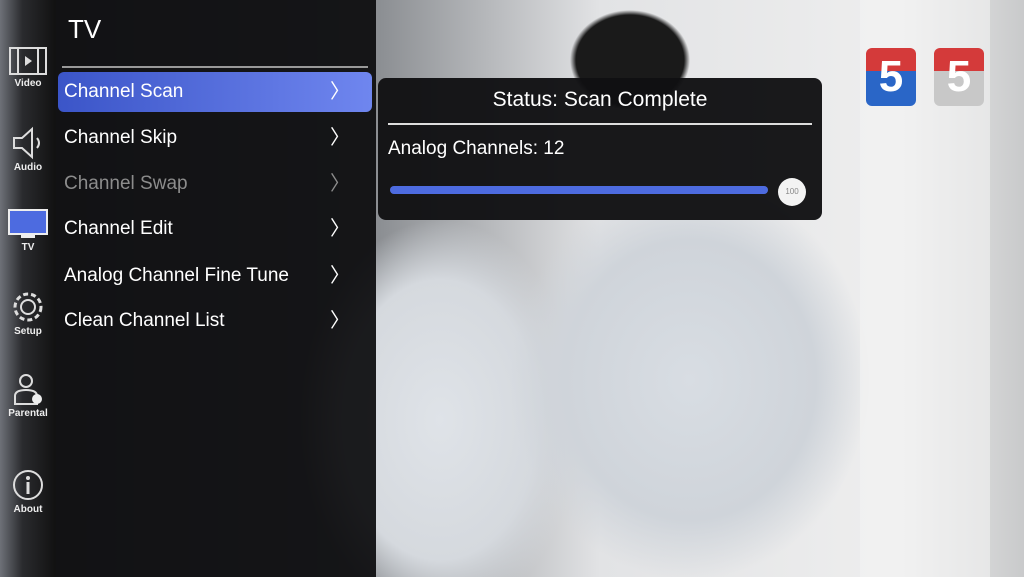 This screenshot has width=1024, height=577. I want to click on menu-item-clean-channel-list: Clean Channel List 〉, so click(215, 321).